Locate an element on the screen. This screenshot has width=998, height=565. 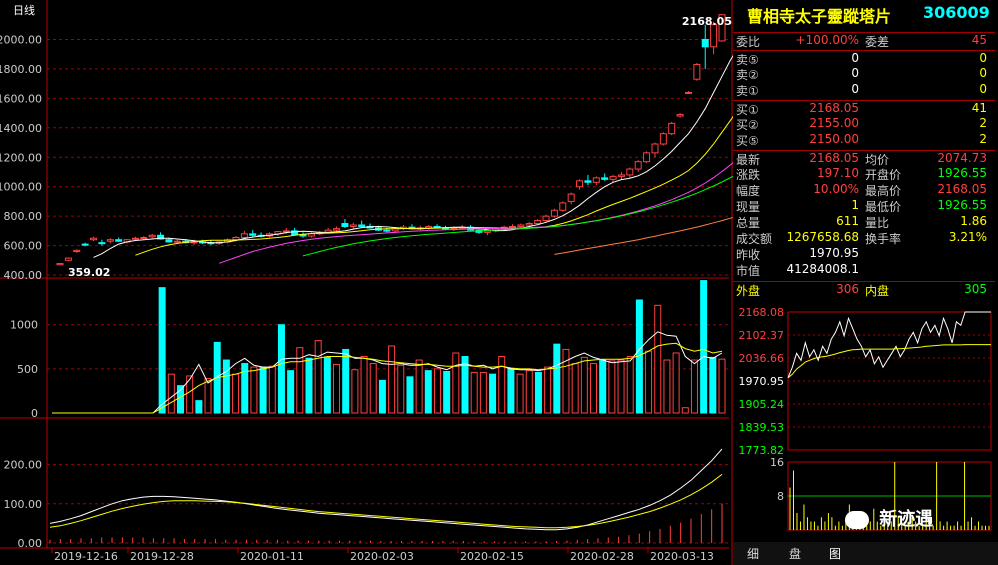
stat-row: 幅度 10.00% 最高价 2168.05 is located at coordinates (864, 190).